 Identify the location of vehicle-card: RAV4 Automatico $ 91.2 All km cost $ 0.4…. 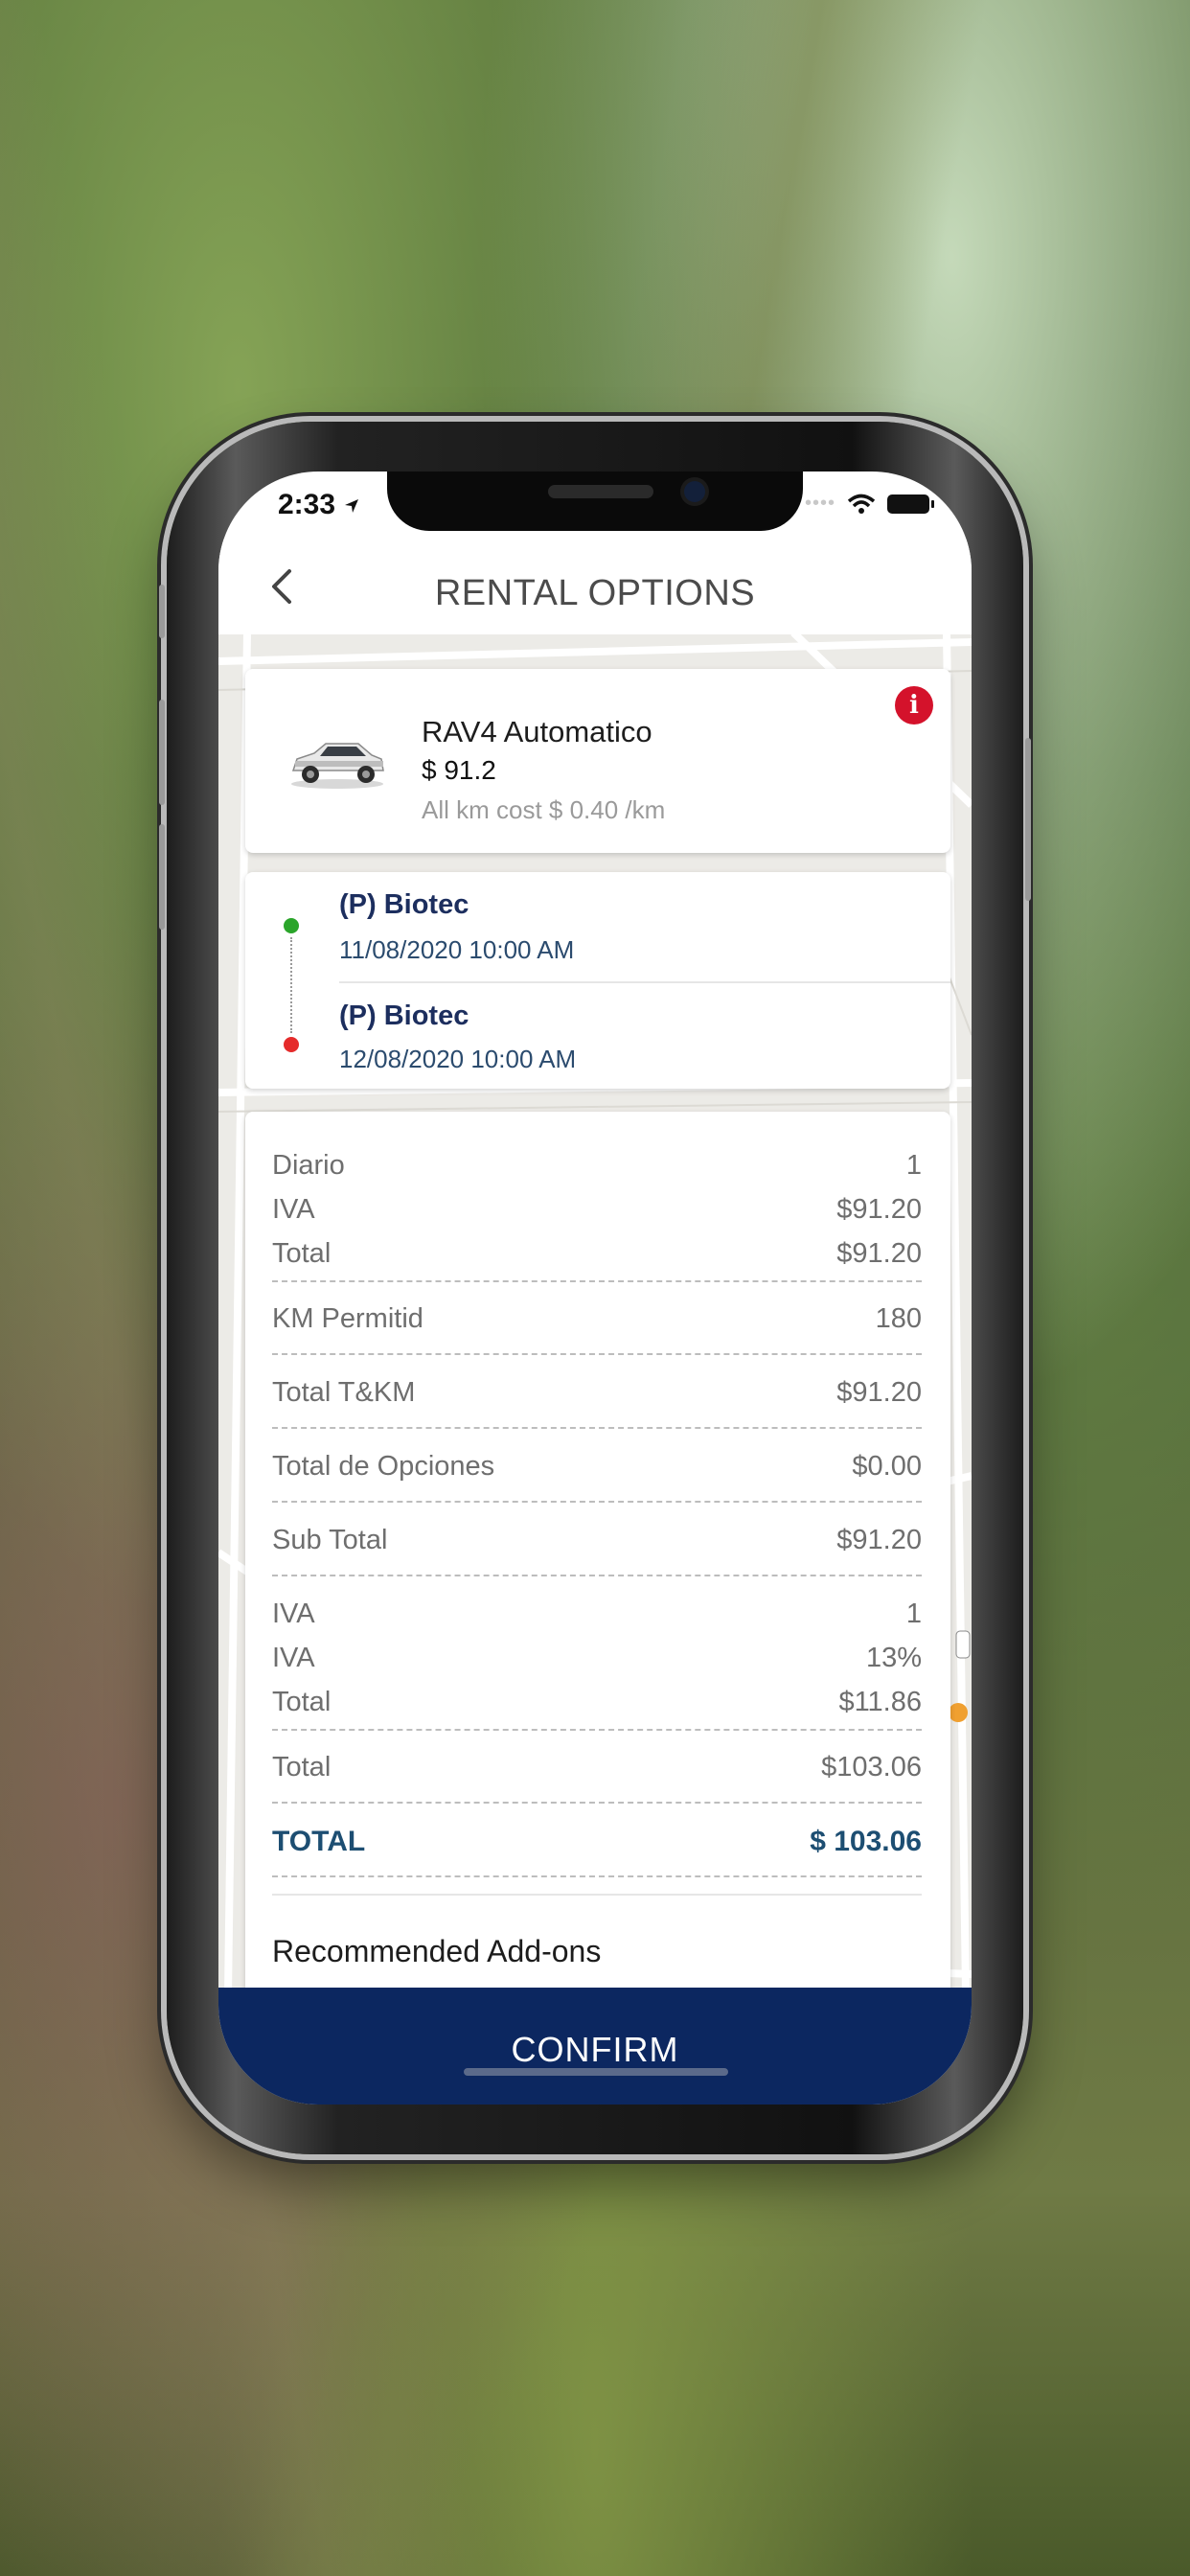
(598, 761).